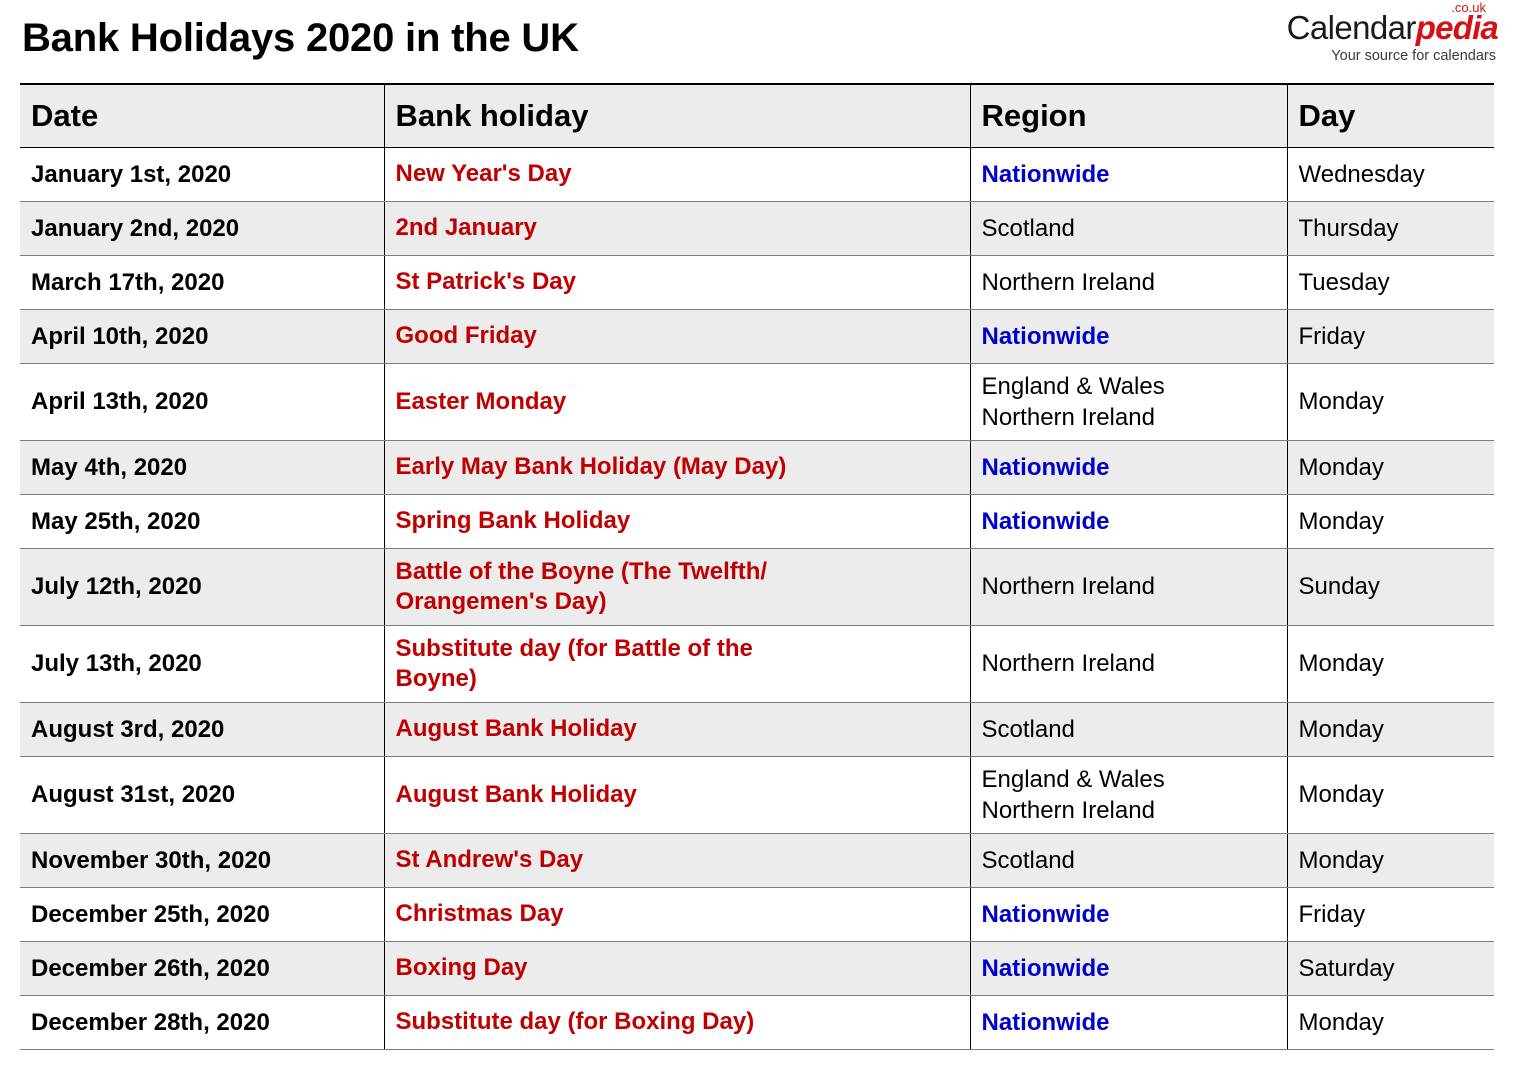 Image resolution: width=1514 pixels, height=1080 pixels. Describe the element at coordinates (677, 336) in the screenshot. I see `cell-bank-holiday: Good Friday` at that location.